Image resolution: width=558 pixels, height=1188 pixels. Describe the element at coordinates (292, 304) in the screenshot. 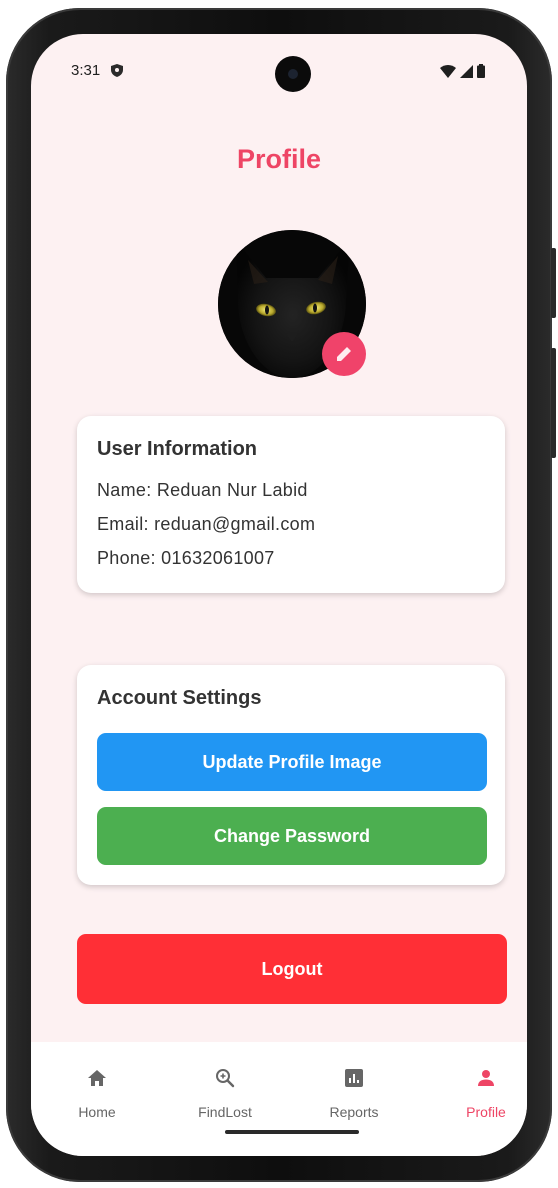

I see `avatar-container` at that location.